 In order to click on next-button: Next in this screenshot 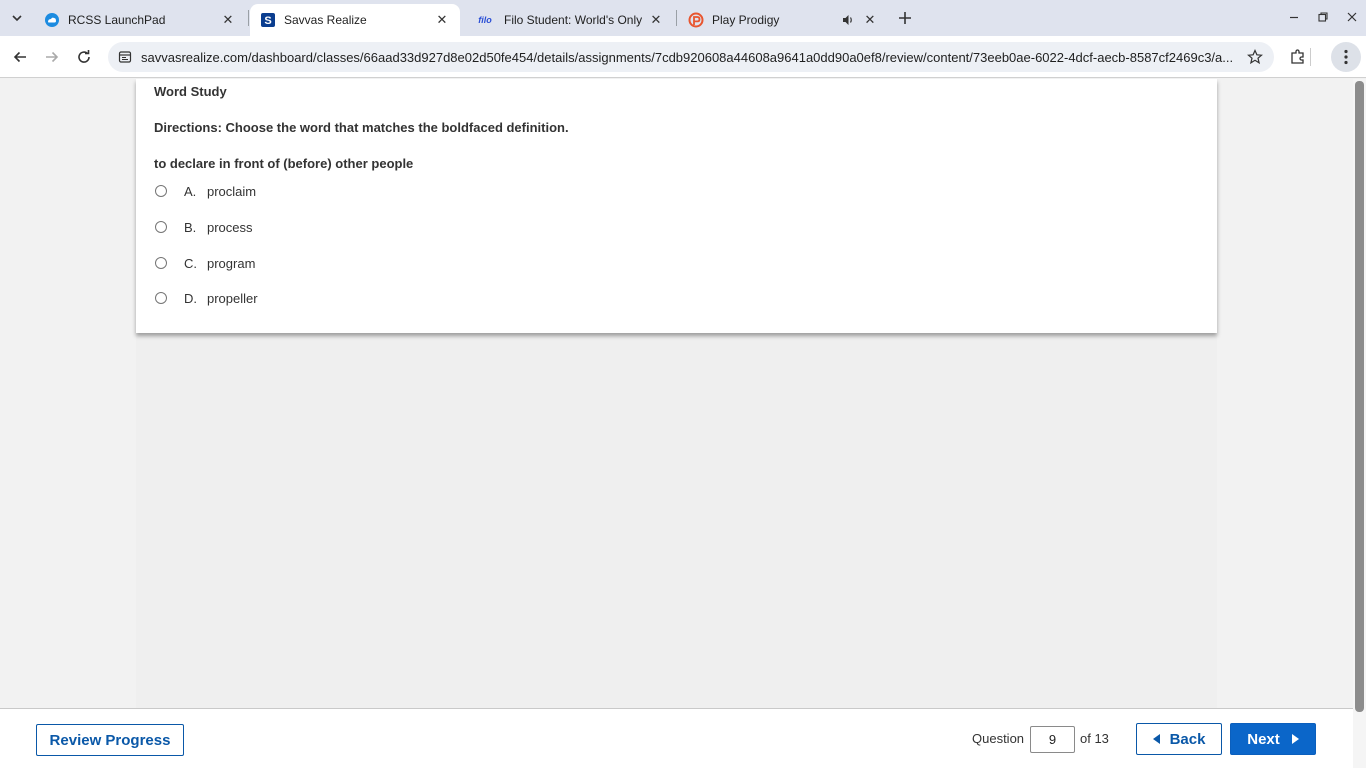, I will do `click(1273, 739)`.